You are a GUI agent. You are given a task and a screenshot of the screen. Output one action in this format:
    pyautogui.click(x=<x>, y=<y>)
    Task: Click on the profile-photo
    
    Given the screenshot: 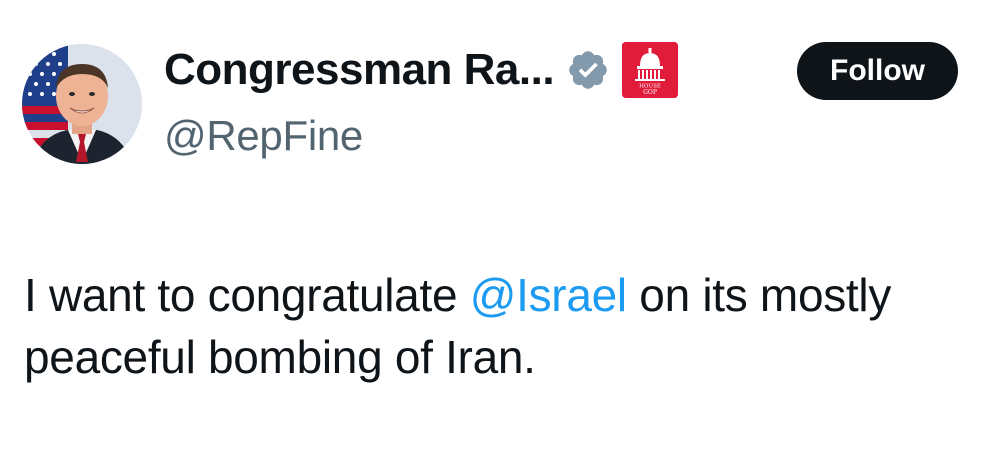 What is the action you would take?
    pyautogui.click(x=82, y=104)
    